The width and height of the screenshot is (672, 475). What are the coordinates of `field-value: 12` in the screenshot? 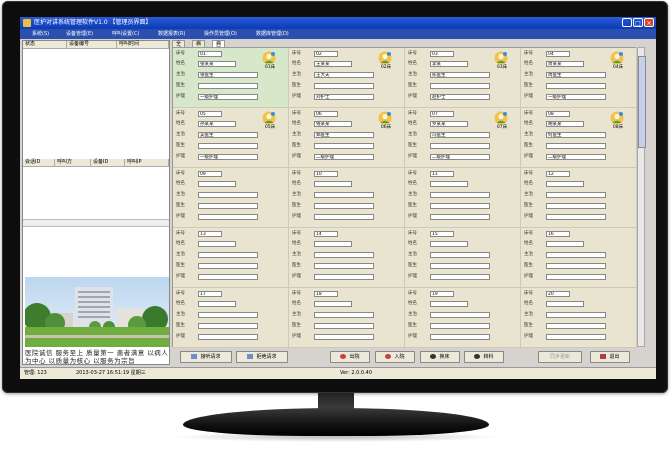 It's located at (558, 174).